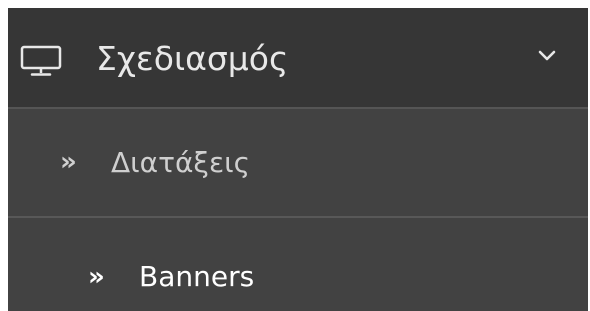 Image resolution: width=590 pixels, height=311 pixels. I want to click on menu-section-title: Σχεδιασμός, so click(192, 58).